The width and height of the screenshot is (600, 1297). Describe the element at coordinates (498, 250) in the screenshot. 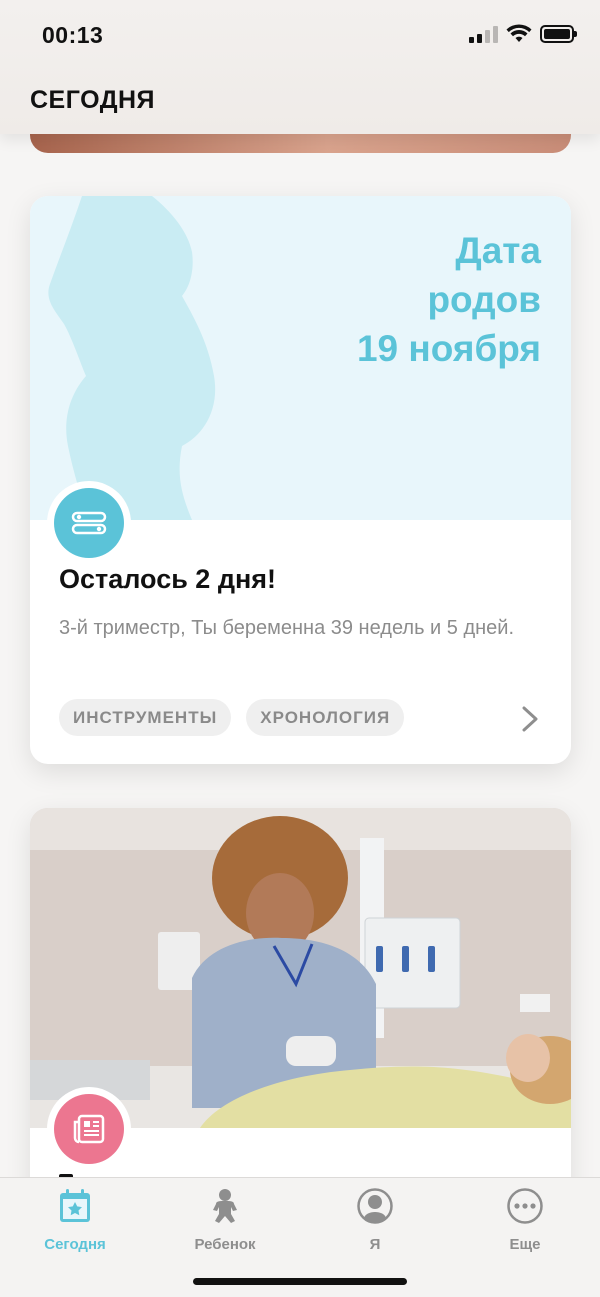

I see `due-line-1: Дата` at that location.